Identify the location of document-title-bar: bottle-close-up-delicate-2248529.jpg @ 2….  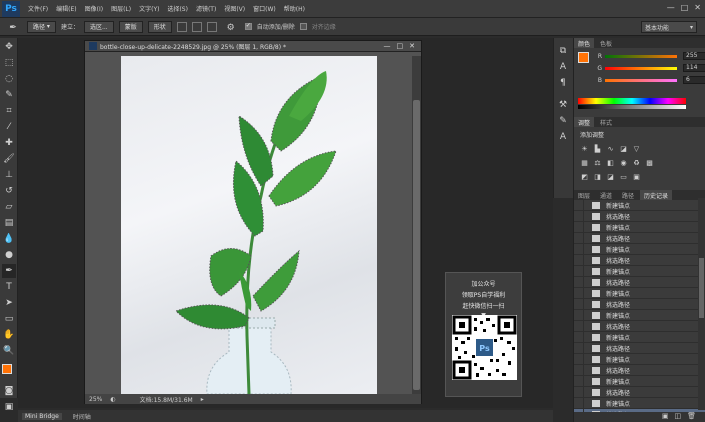
(253, 46).